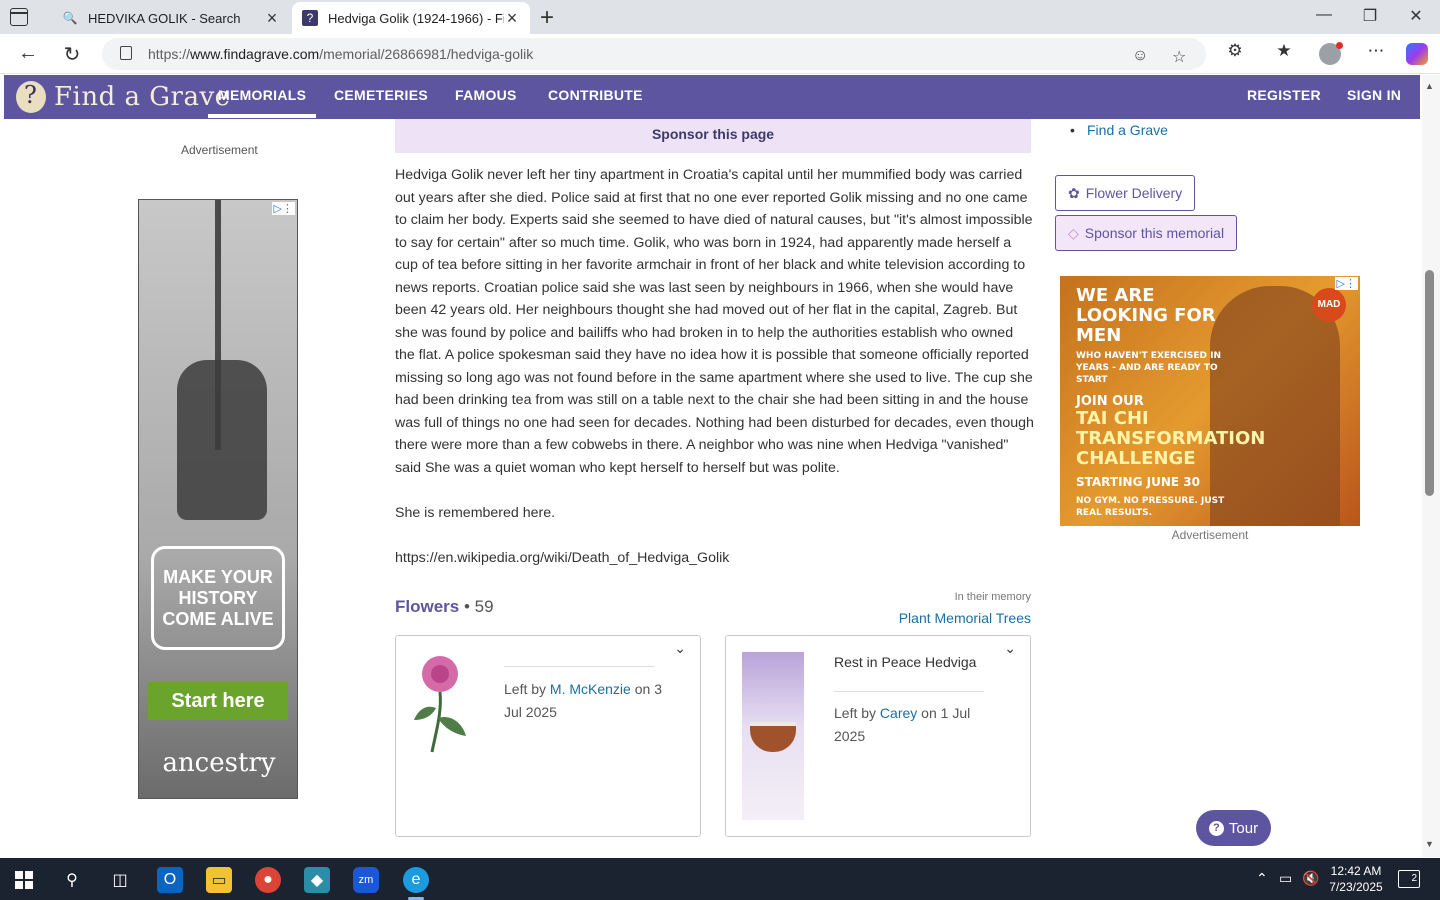  I want to click on tab-title: HEDVIKA GOLIK - Search, so click(164, 18).